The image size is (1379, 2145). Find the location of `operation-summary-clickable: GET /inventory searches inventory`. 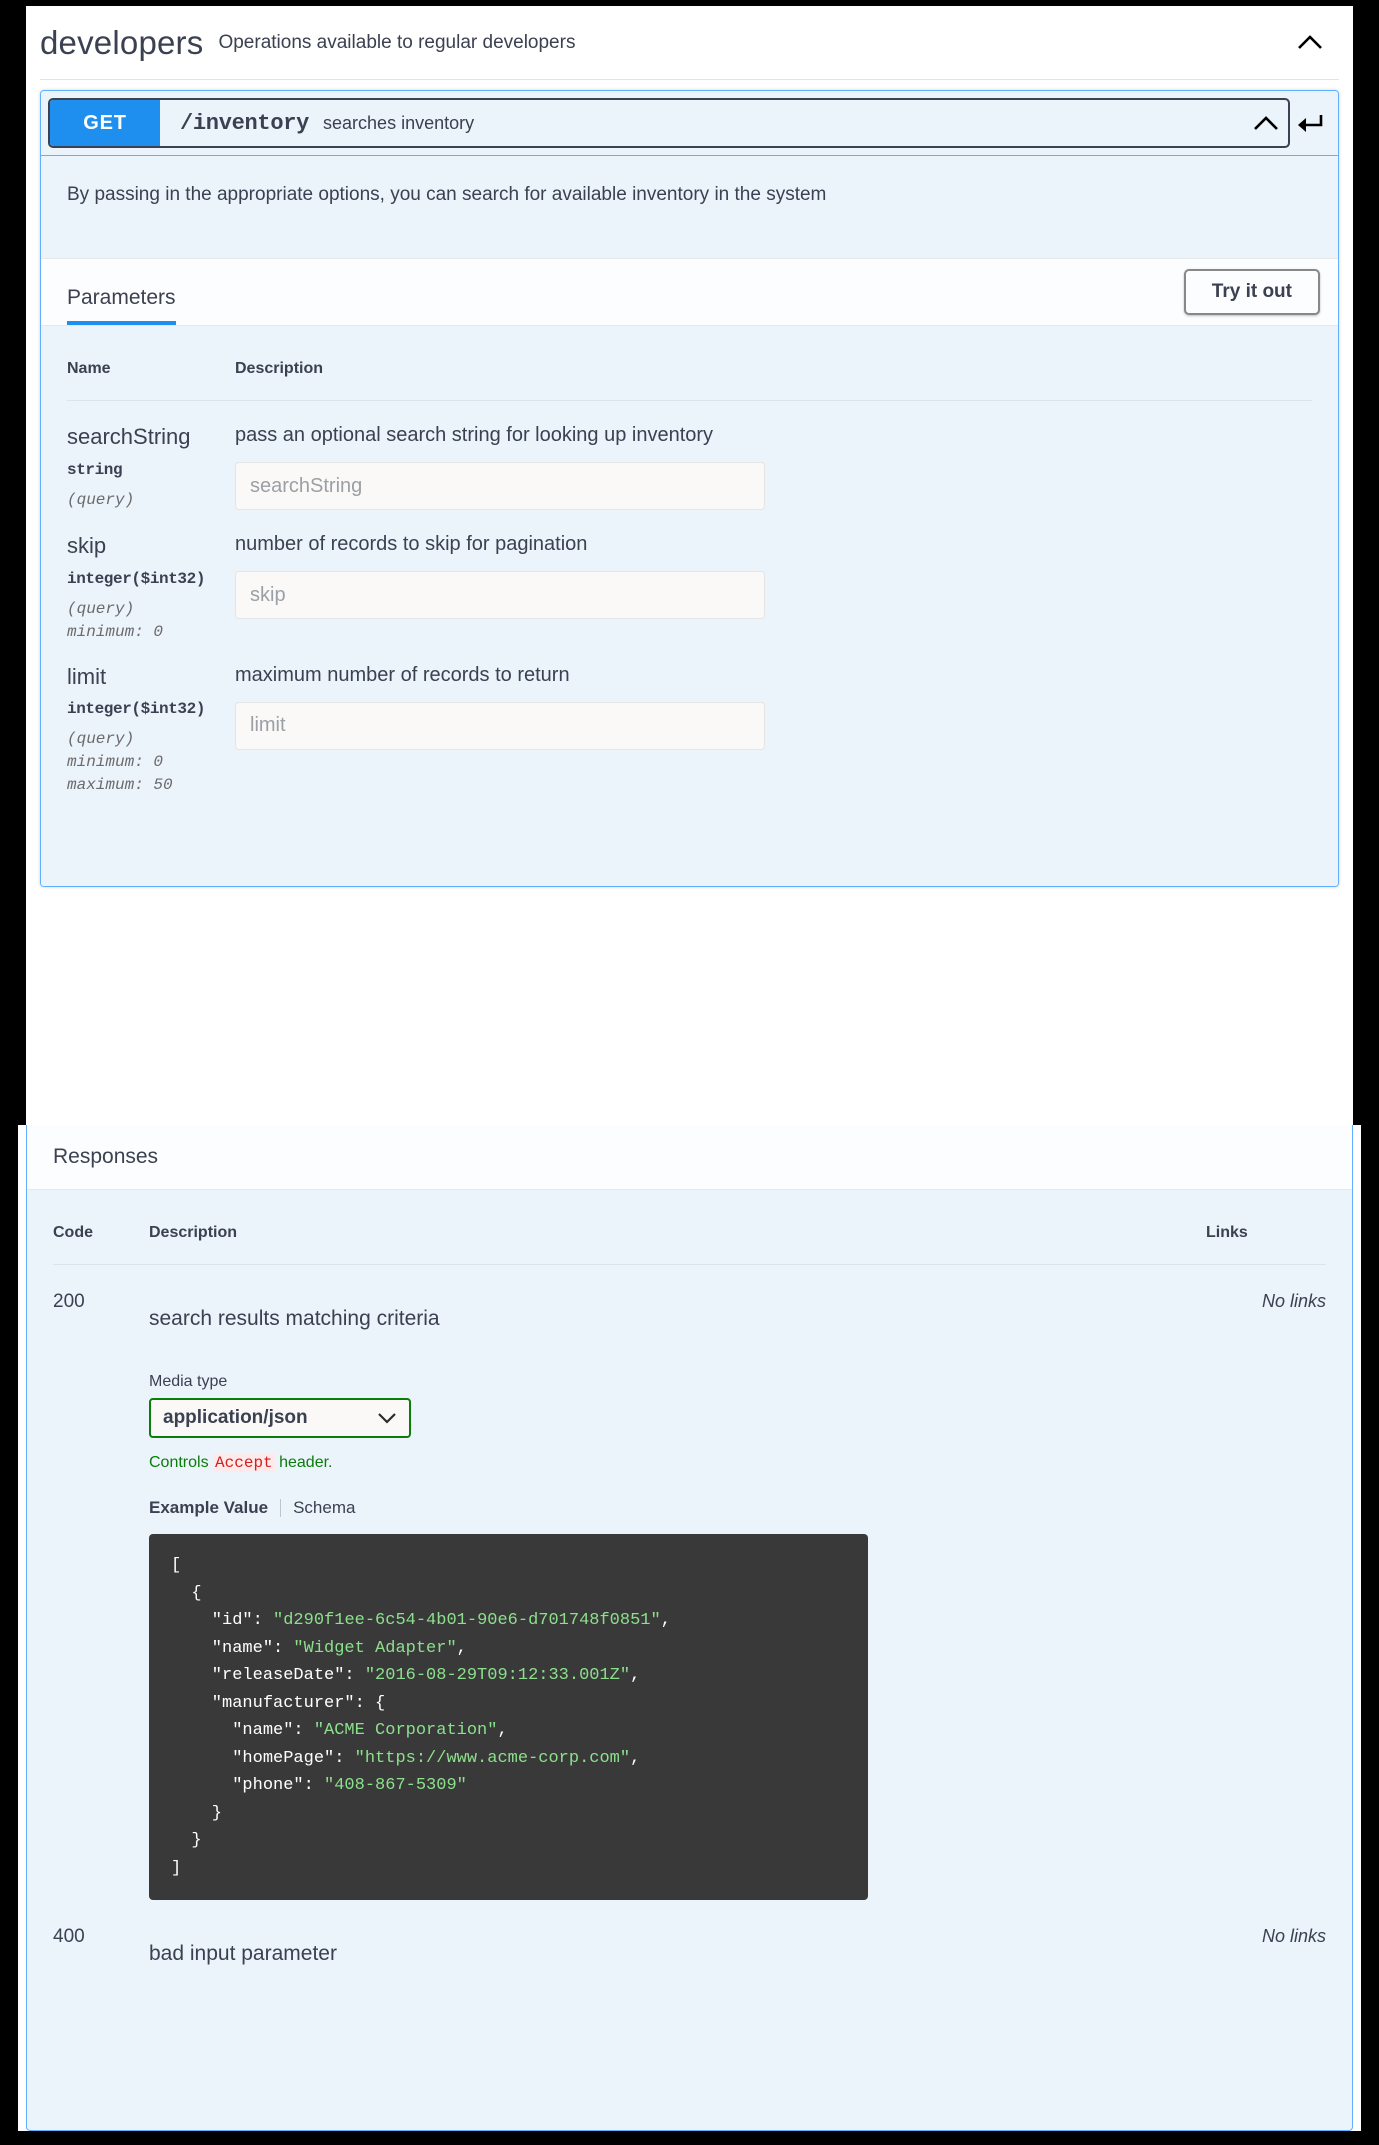

operation-summary-clickable: GET /inventory searches inventory is located at coordinates (669, 123).